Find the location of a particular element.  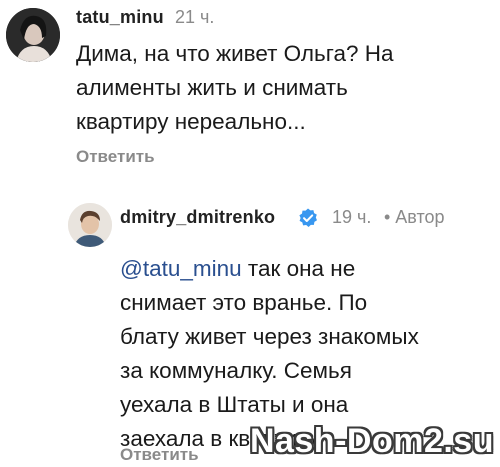

comment-timestamp: 21 ч. is located at coordinates (195, 17).